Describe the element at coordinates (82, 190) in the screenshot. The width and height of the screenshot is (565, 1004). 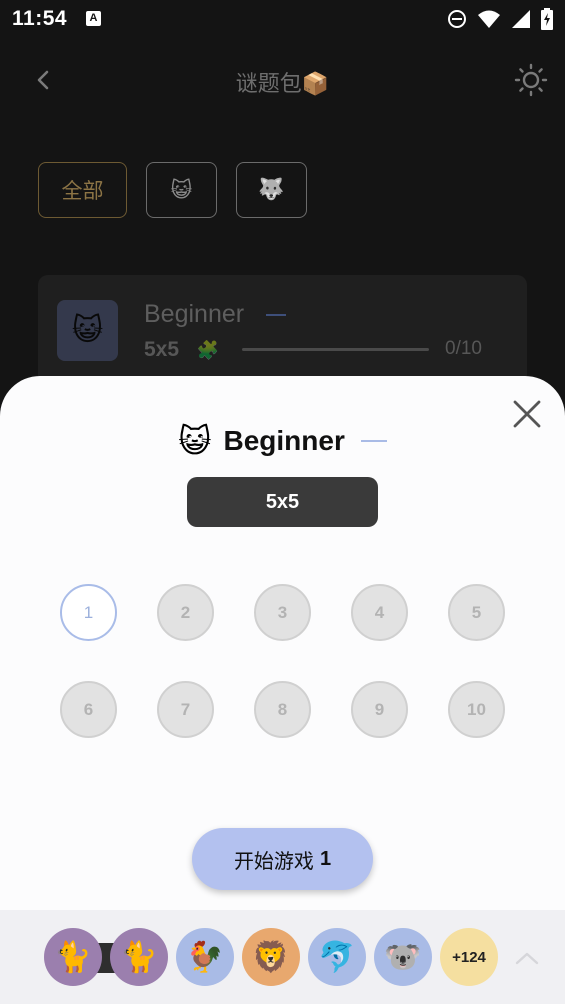
I see `filter-chip-all: 全部` at that location.